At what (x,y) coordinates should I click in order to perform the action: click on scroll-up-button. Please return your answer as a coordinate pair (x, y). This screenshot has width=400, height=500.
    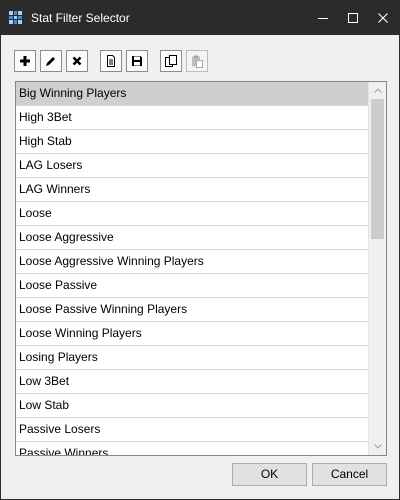
    Looking at the image, I should click on (377, 90).